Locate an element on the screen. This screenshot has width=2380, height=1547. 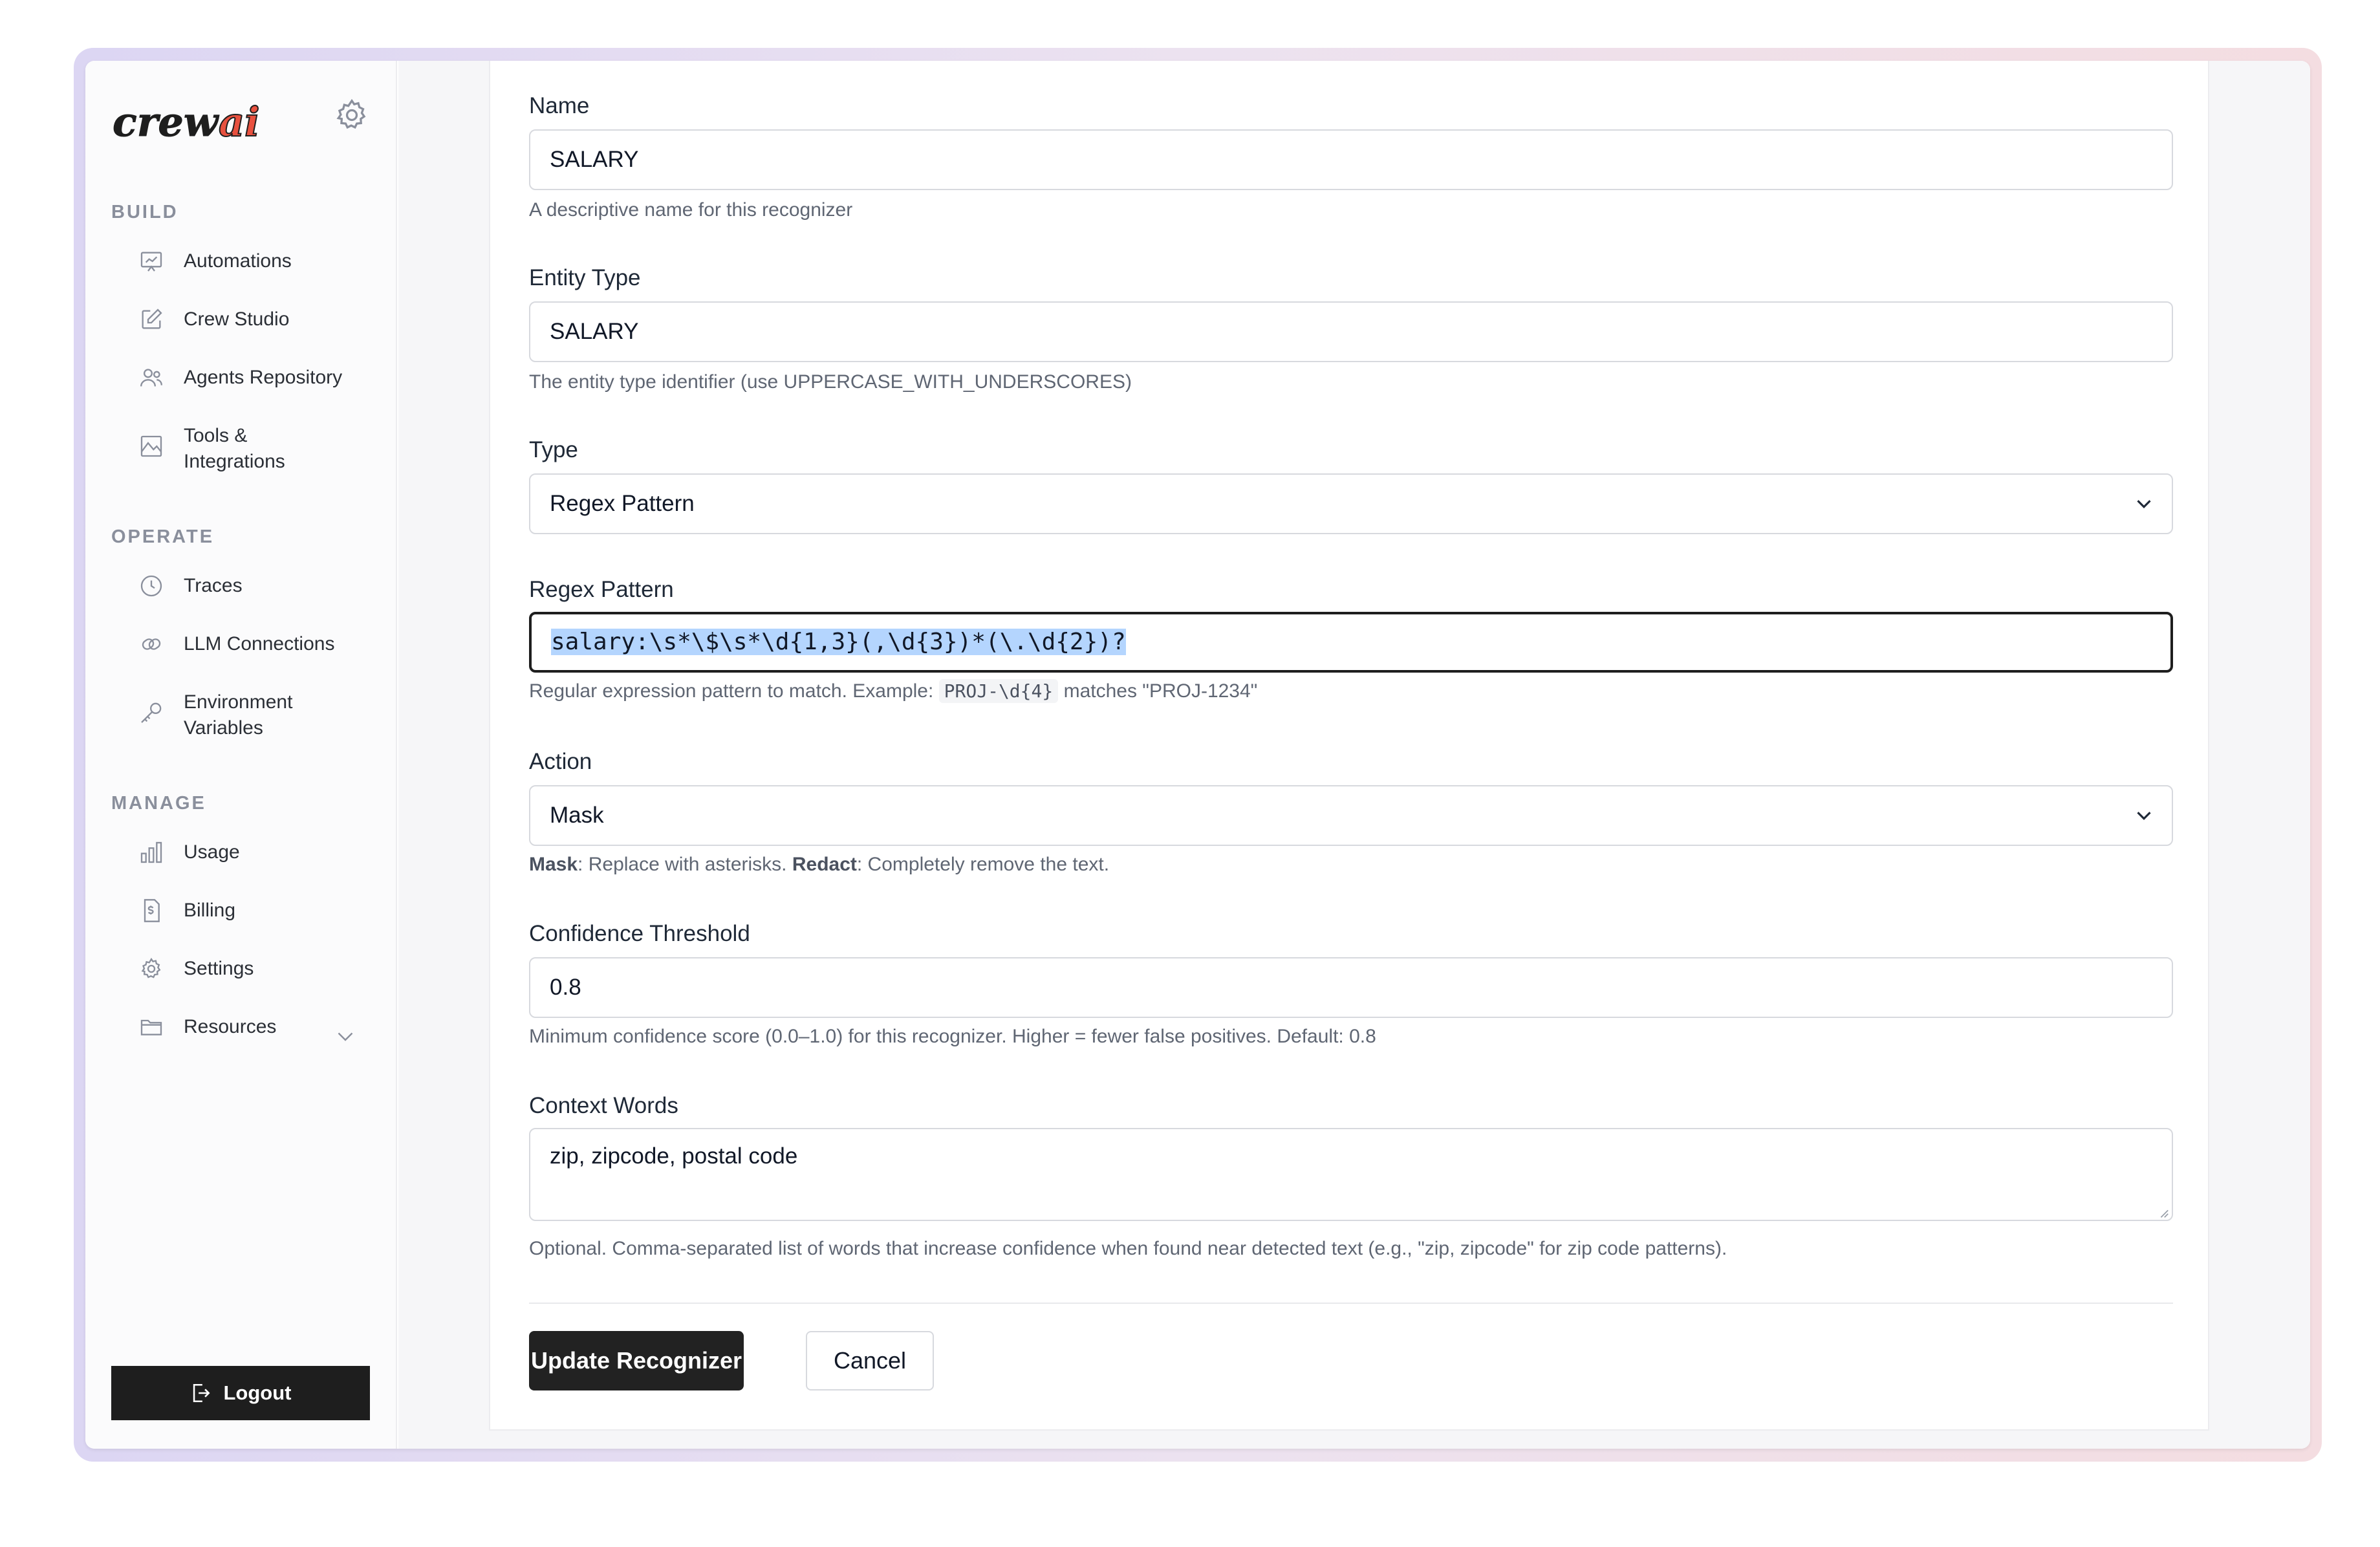
regex-hint-suffix: matches "PROJ-1234" is located at coordinates (1160, 691).